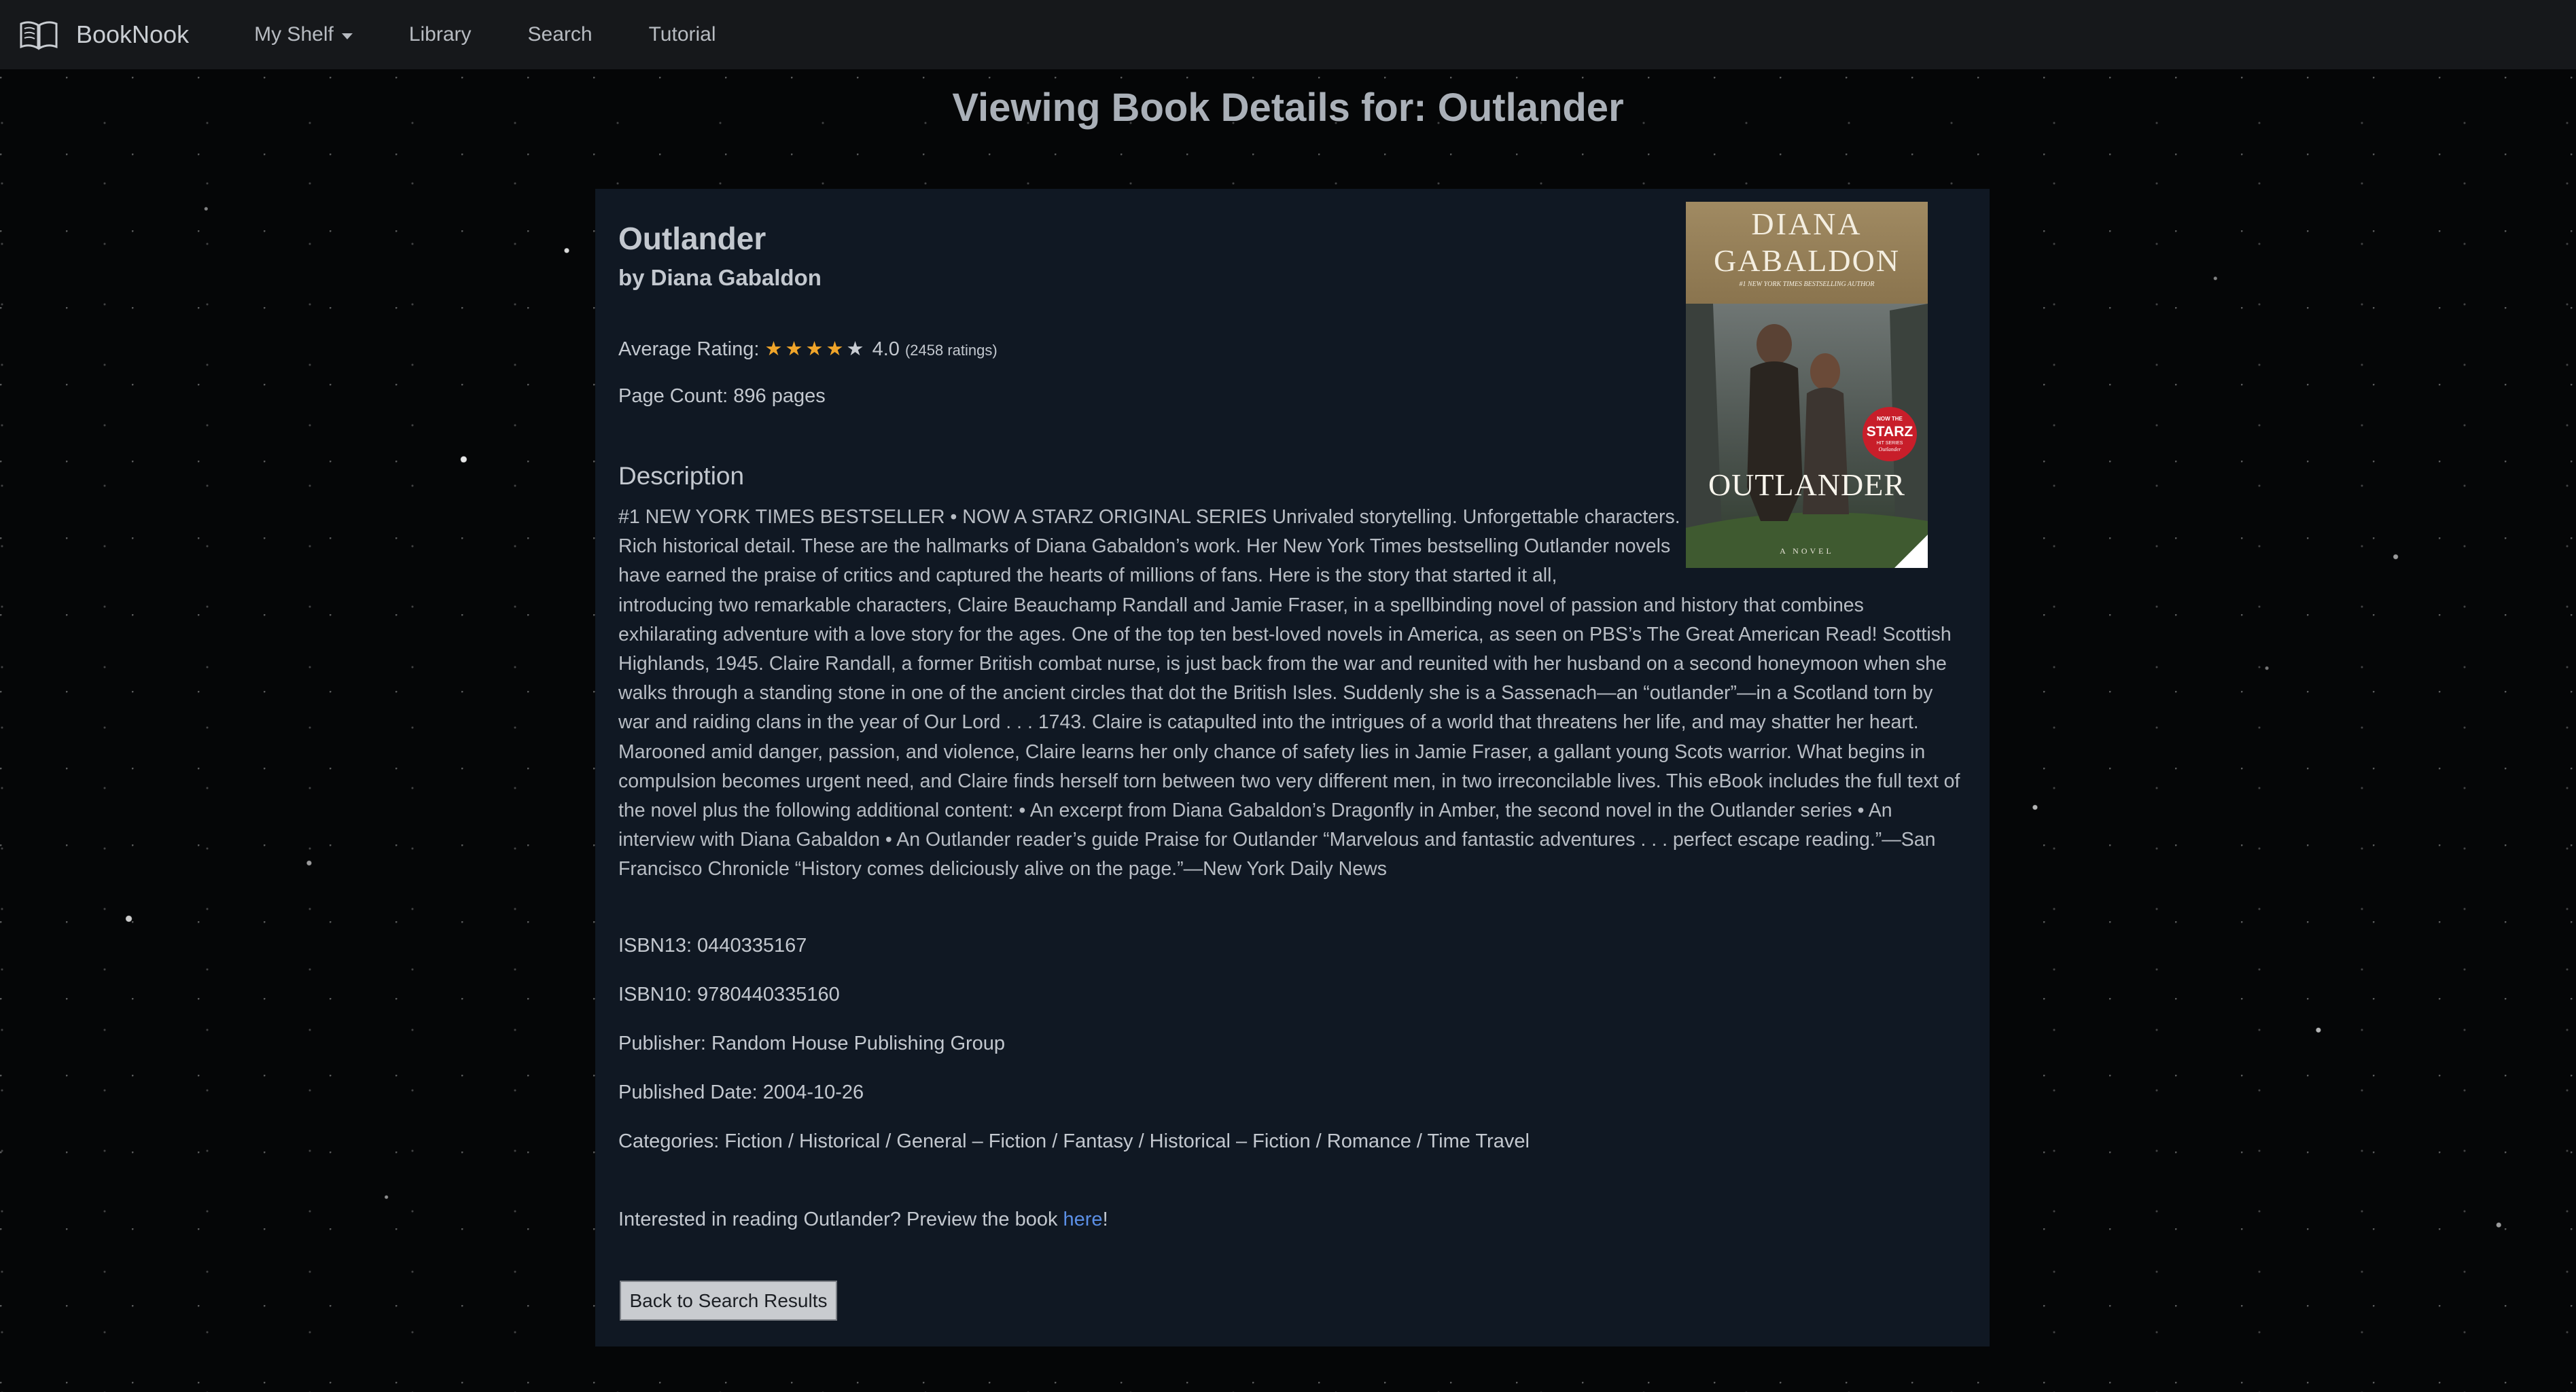 The image size is (2576, 1392). What do you see at coordinates (39, 35) in the screenshot?
I see `open-book-icon` at bounding box center [39, 35].